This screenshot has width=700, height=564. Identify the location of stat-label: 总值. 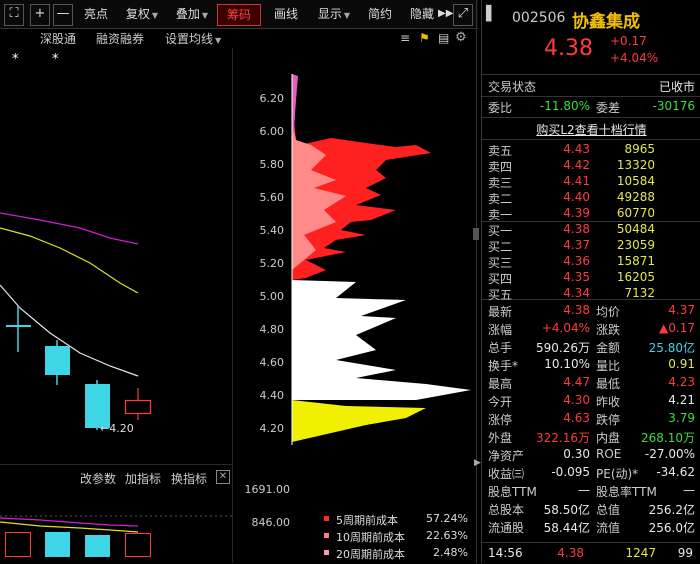
(608, 510).